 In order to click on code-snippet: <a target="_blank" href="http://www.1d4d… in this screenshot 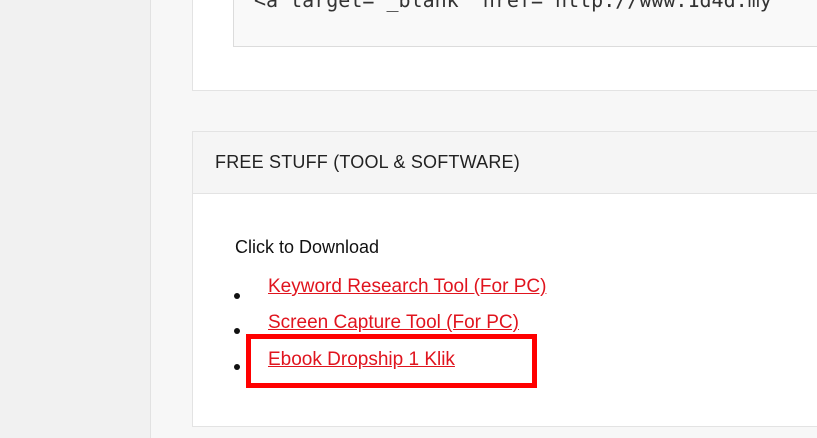, I will do `click(513, 6)`.